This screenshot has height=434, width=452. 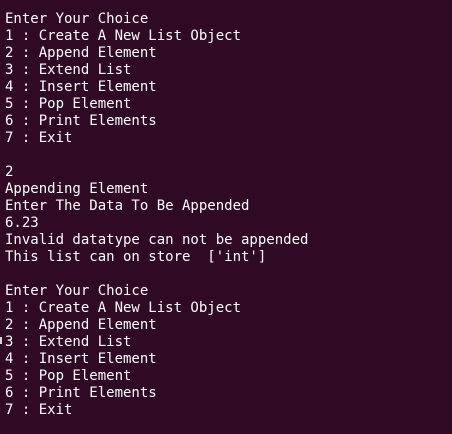 What do you see at coordinates (136, 257) in the screenshot?
I see `error-detail: This list can on store ['int']` at bounding box center [136, 257].